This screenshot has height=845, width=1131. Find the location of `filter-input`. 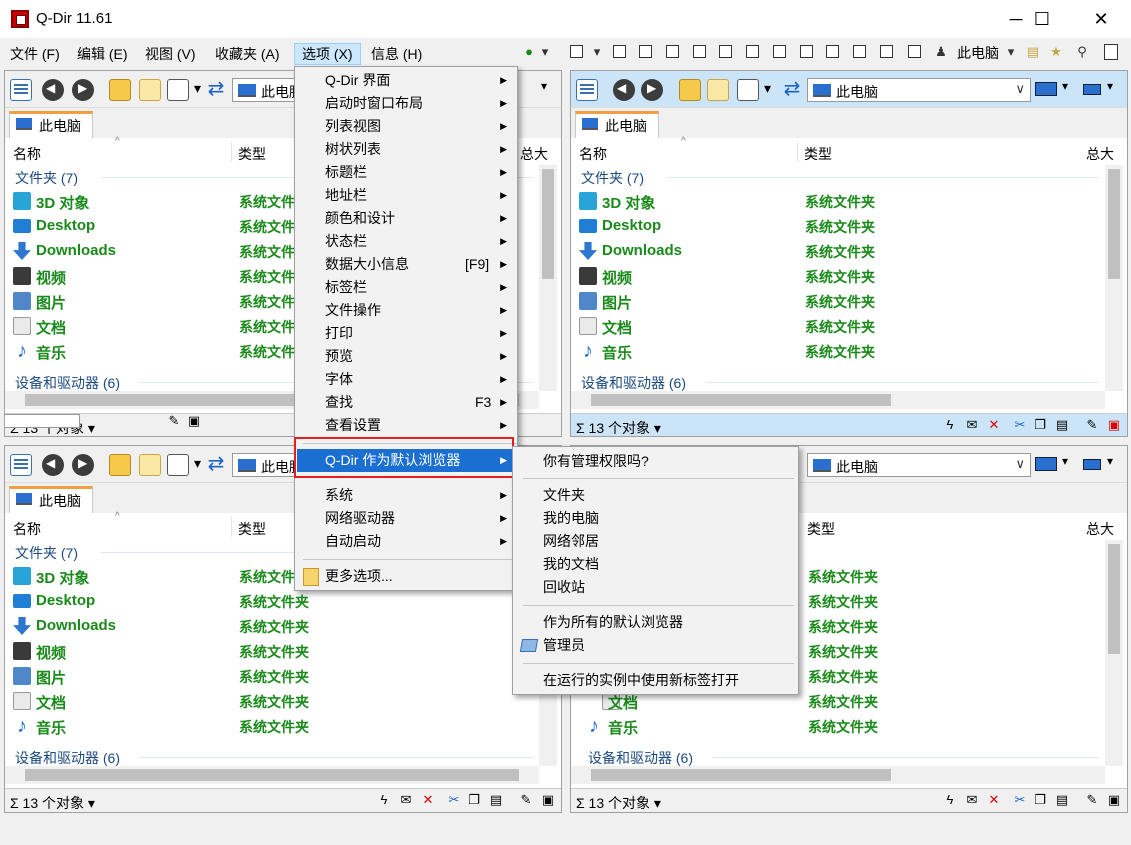

filter-input is located at coordinates (42, 421).